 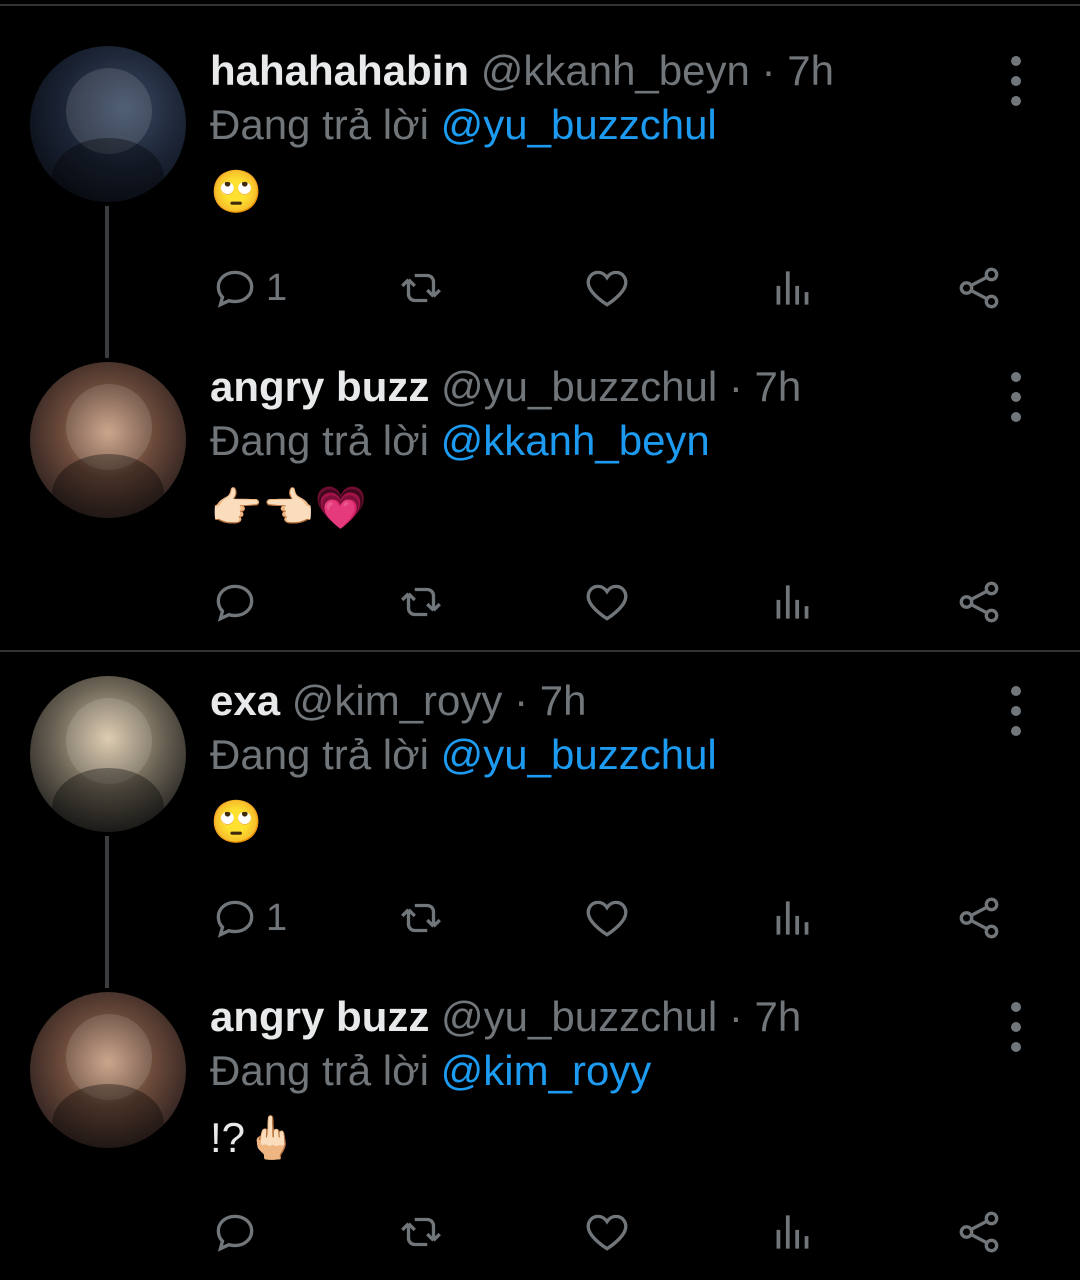 I want to click on conversation-divider, so click(x=540, y=651).